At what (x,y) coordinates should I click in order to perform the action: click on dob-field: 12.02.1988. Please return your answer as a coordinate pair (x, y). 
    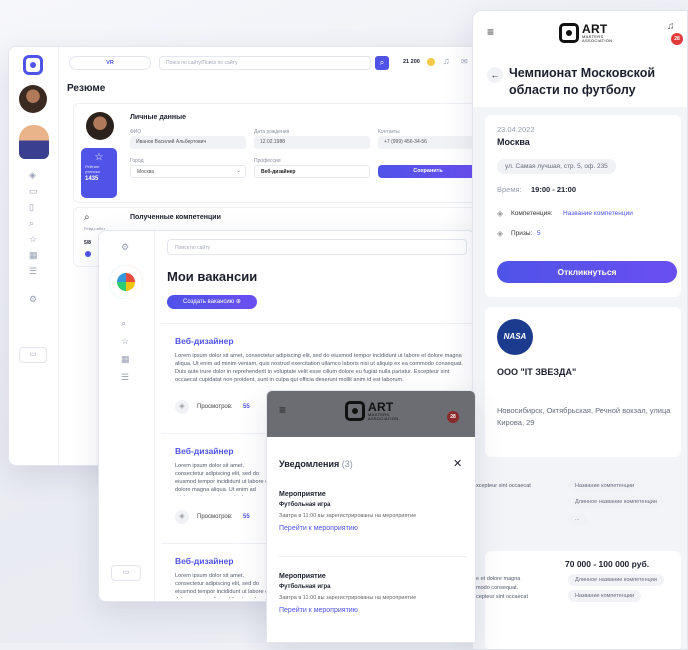
    Looking at the image, I should click on (312, 142).